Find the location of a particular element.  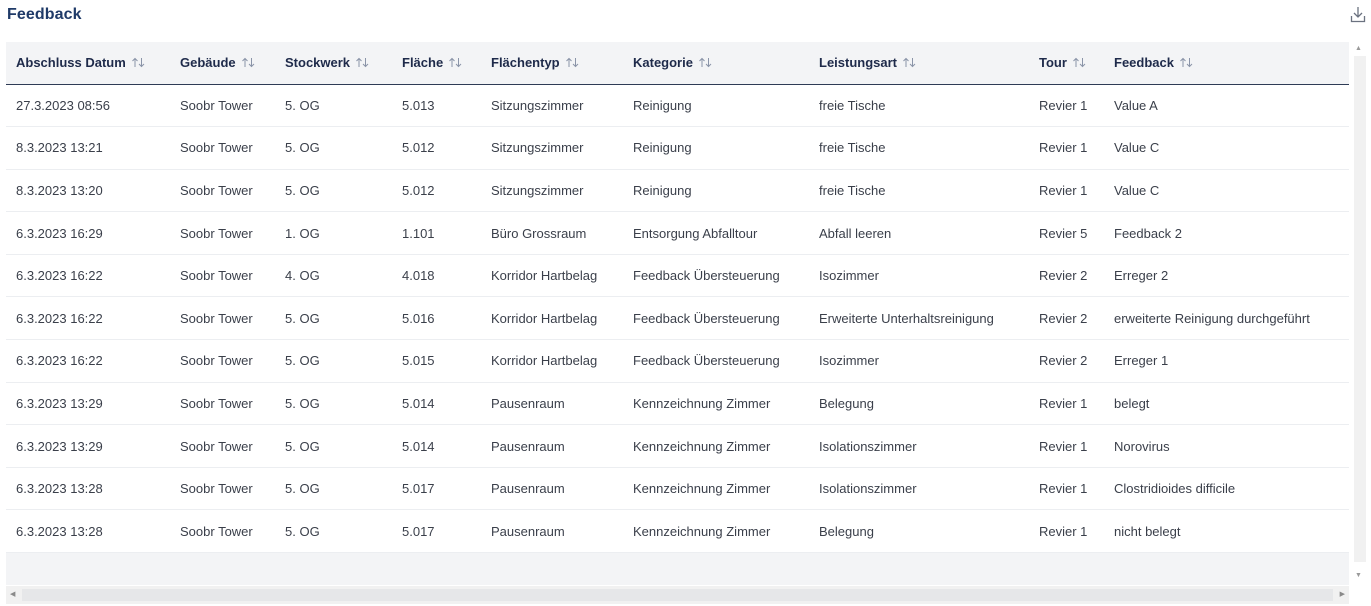

column-header-gebaeude: Gebäude is located at coordinates (222, 63).